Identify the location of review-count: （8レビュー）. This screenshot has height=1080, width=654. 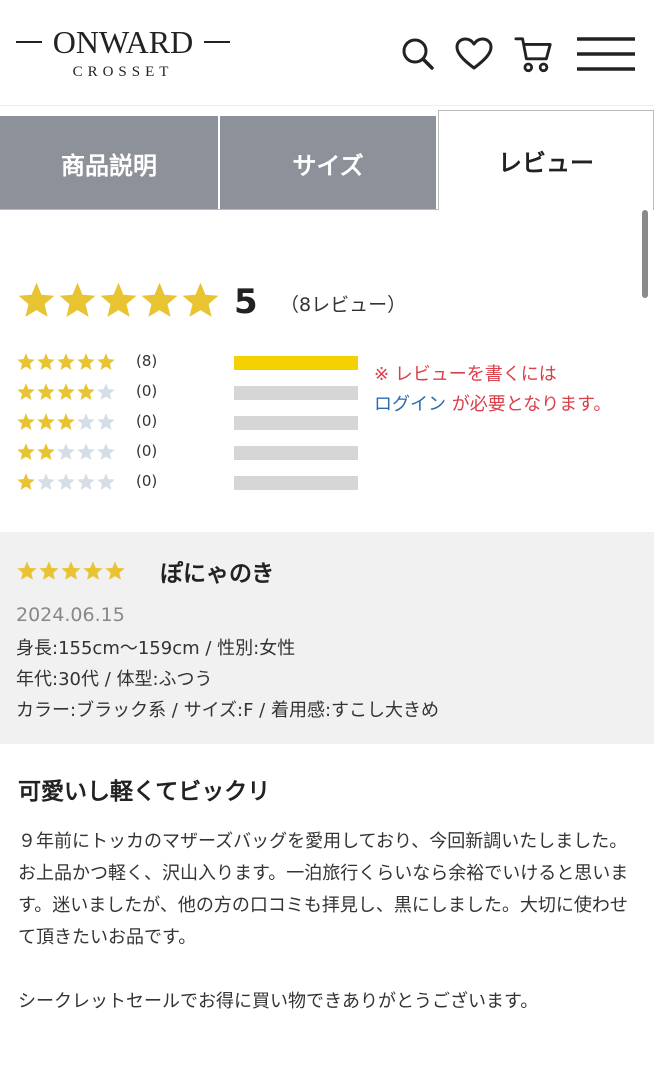
(343, 305).